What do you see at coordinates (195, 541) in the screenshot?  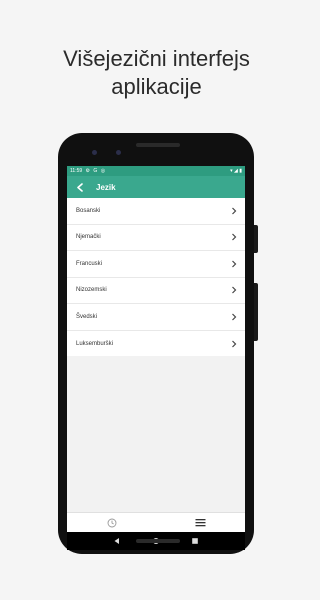 I see `recents-square-icon` at bounding box center [195, 541].